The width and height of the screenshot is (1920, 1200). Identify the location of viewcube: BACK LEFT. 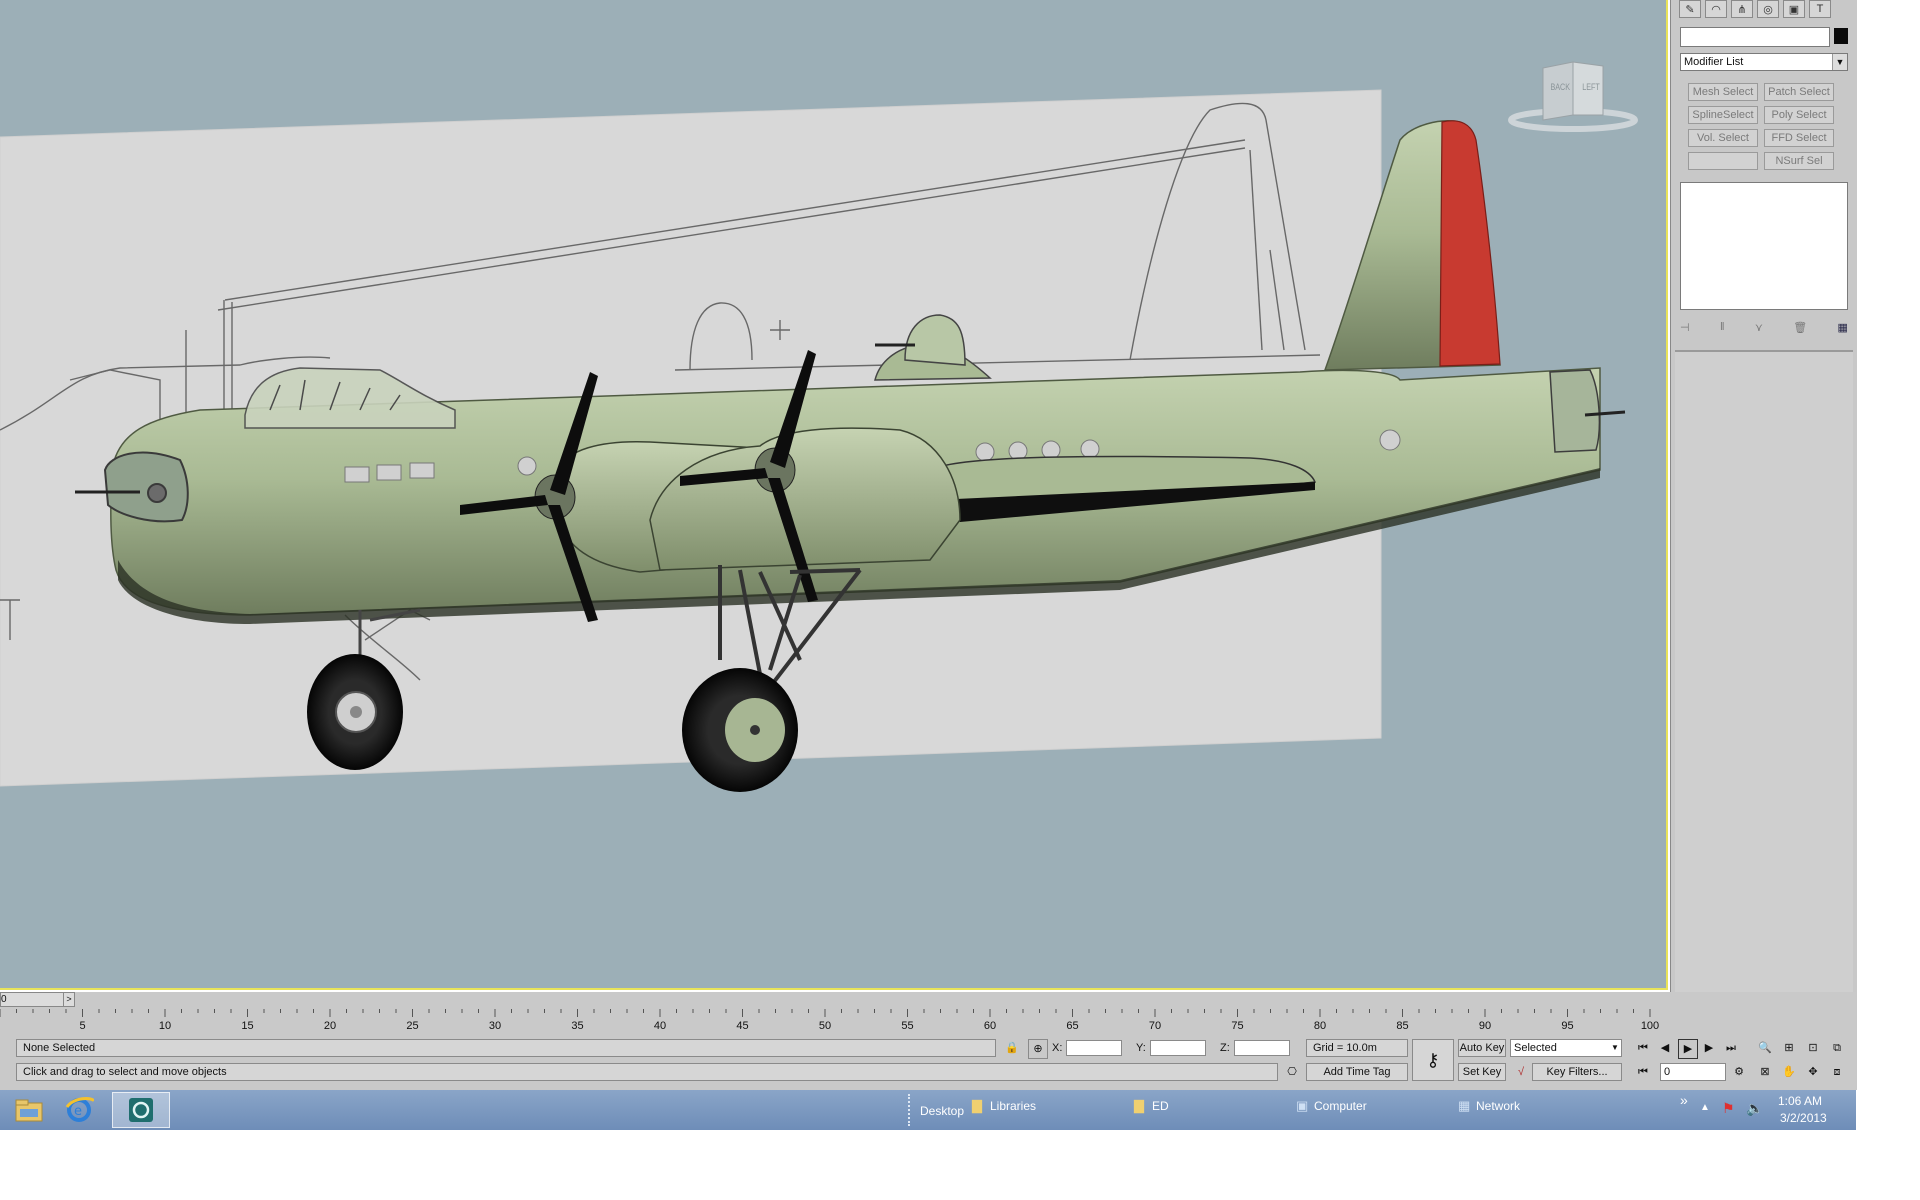
(1573, 97).